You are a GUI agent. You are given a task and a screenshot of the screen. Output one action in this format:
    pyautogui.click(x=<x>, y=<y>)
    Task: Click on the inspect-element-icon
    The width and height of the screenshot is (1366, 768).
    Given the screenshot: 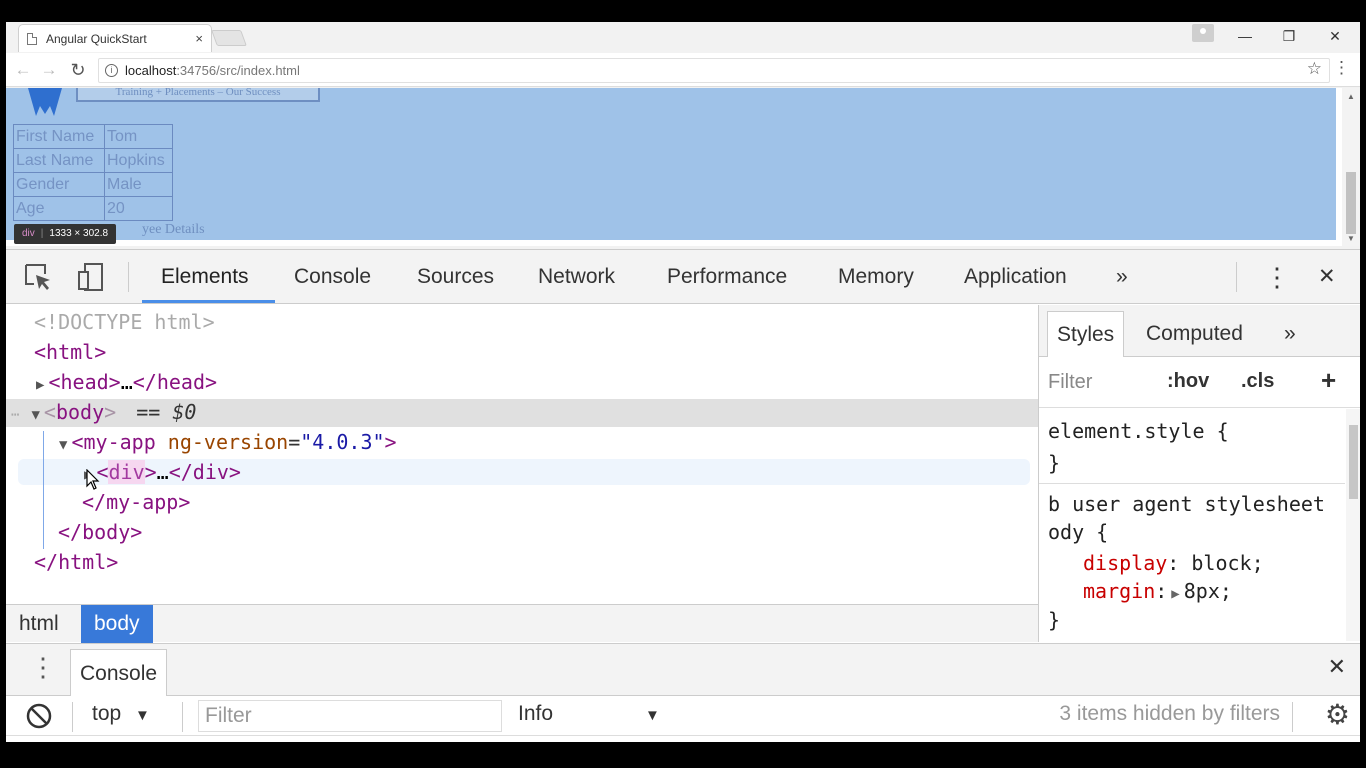 What is the action you would take?
    pyautogui.click(x=38, y=277)
    